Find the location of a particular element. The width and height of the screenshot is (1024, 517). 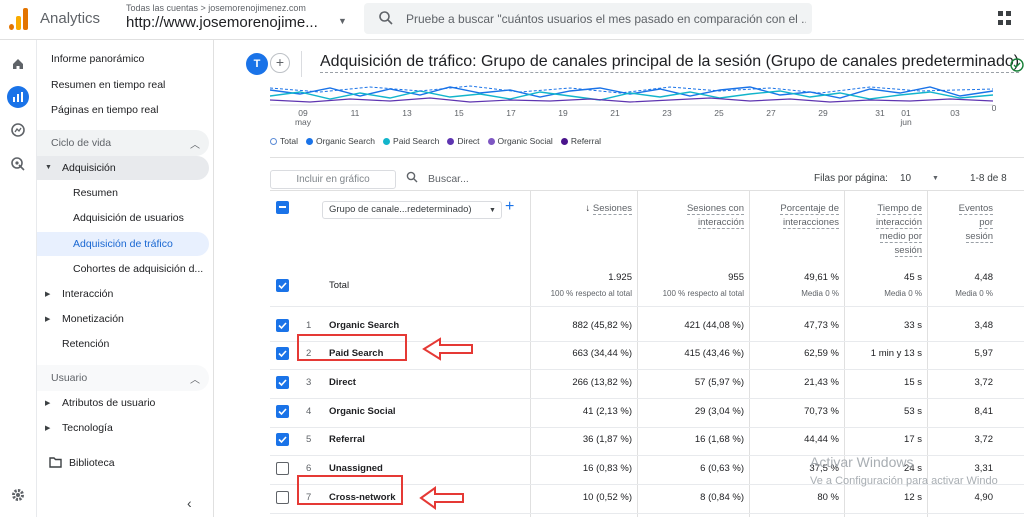

row-channel-name: Unassigned is located at coordinates (356, 468).